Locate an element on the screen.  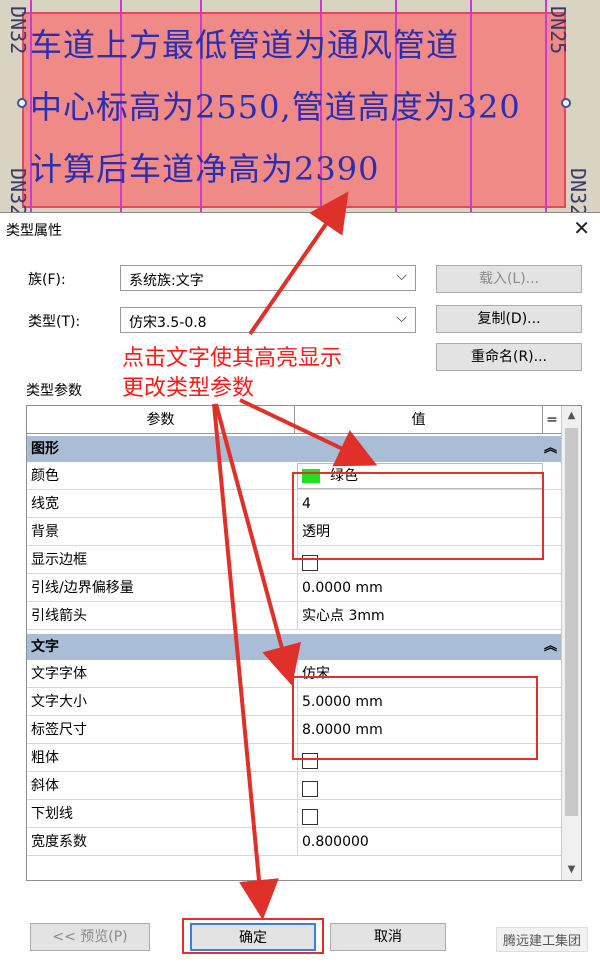
param-name: 线宽 is located at coordinates (45, 504).